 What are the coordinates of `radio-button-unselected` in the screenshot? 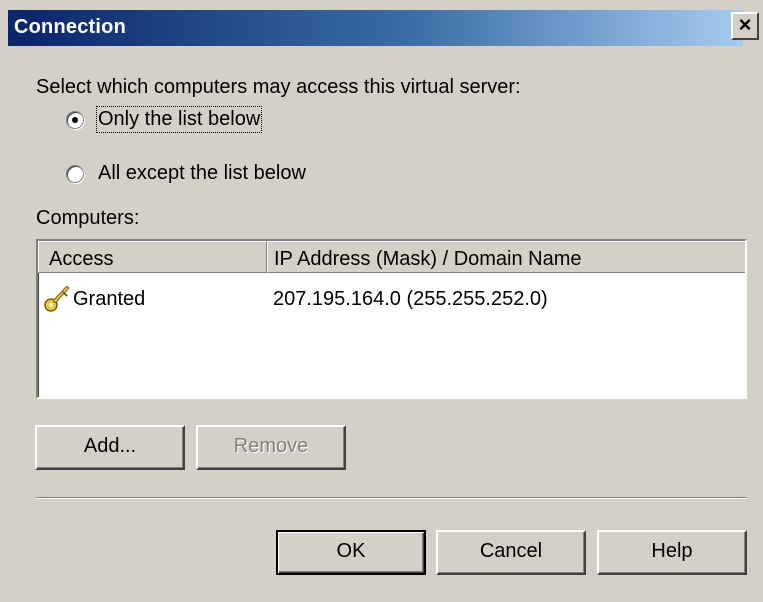 It's located at (75, 174).